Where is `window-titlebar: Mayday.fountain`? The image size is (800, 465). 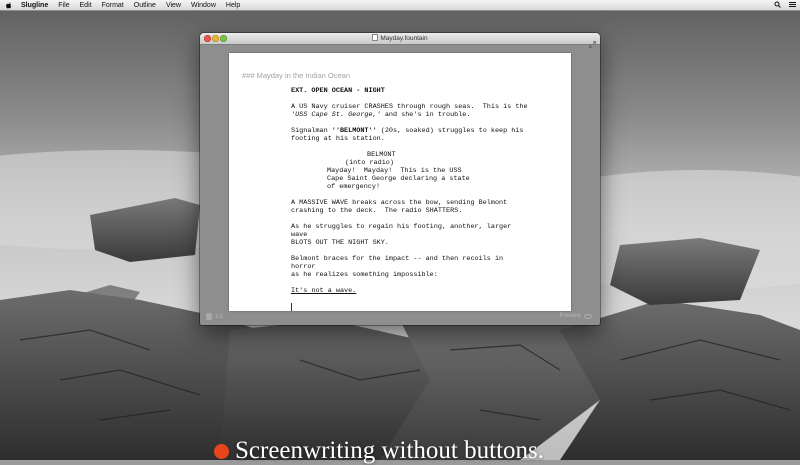
window-titlebar: Mayday.fountain is located at coordinates (400, 40).